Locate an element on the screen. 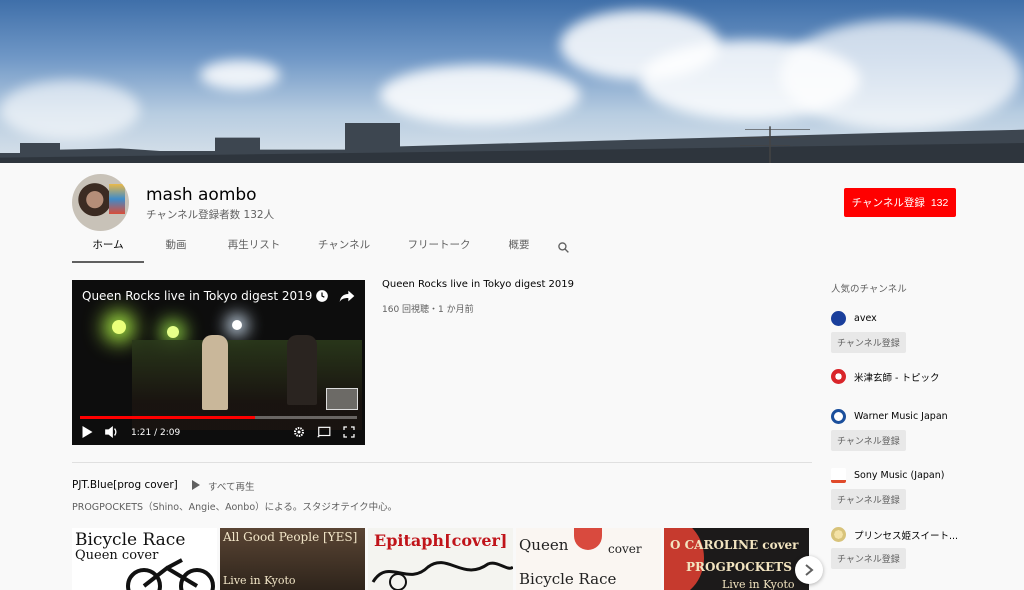 The height and width of the screenshot is (590, 1024). tab-discussion: フリートーク is located at coordinates (439, 247).